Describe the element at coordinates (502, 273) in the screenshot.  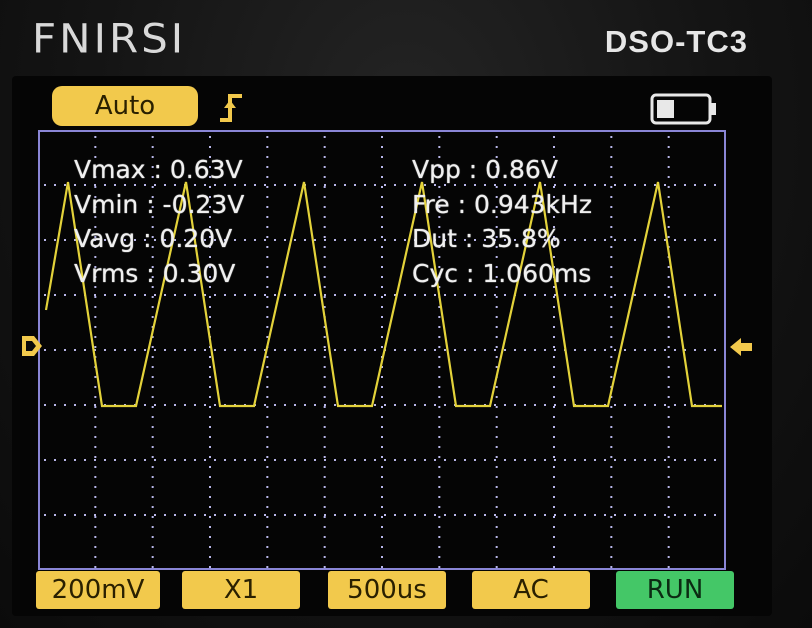
I see `meas-cycle: Cyc : 1.060ms` at that location.